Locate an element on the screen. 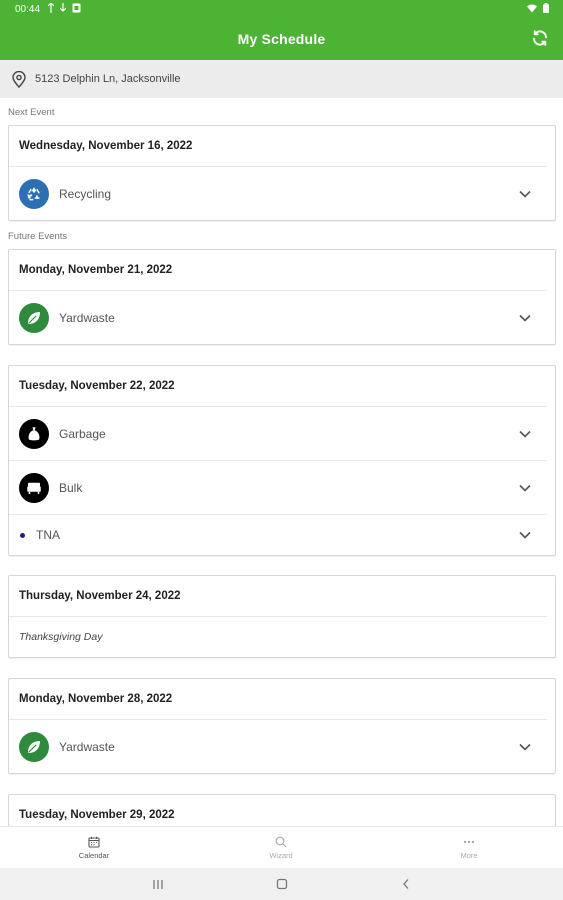 The height and width of the screenshot is (900, 563). recent-apps-button is located at coordinates (158, 884).